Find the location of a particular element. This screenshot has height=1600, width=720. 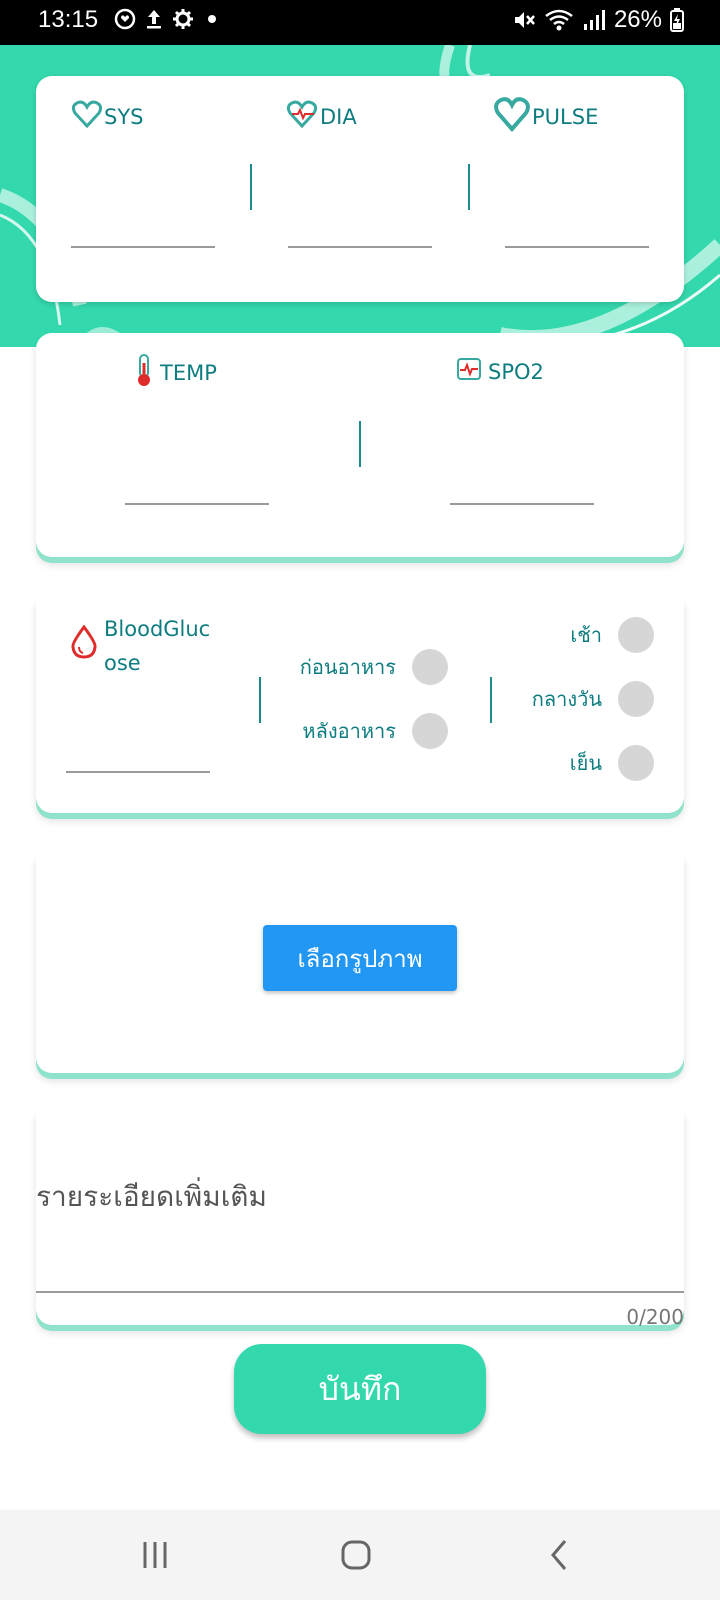

blood-drop-icon is located at coordinates (84, 643).